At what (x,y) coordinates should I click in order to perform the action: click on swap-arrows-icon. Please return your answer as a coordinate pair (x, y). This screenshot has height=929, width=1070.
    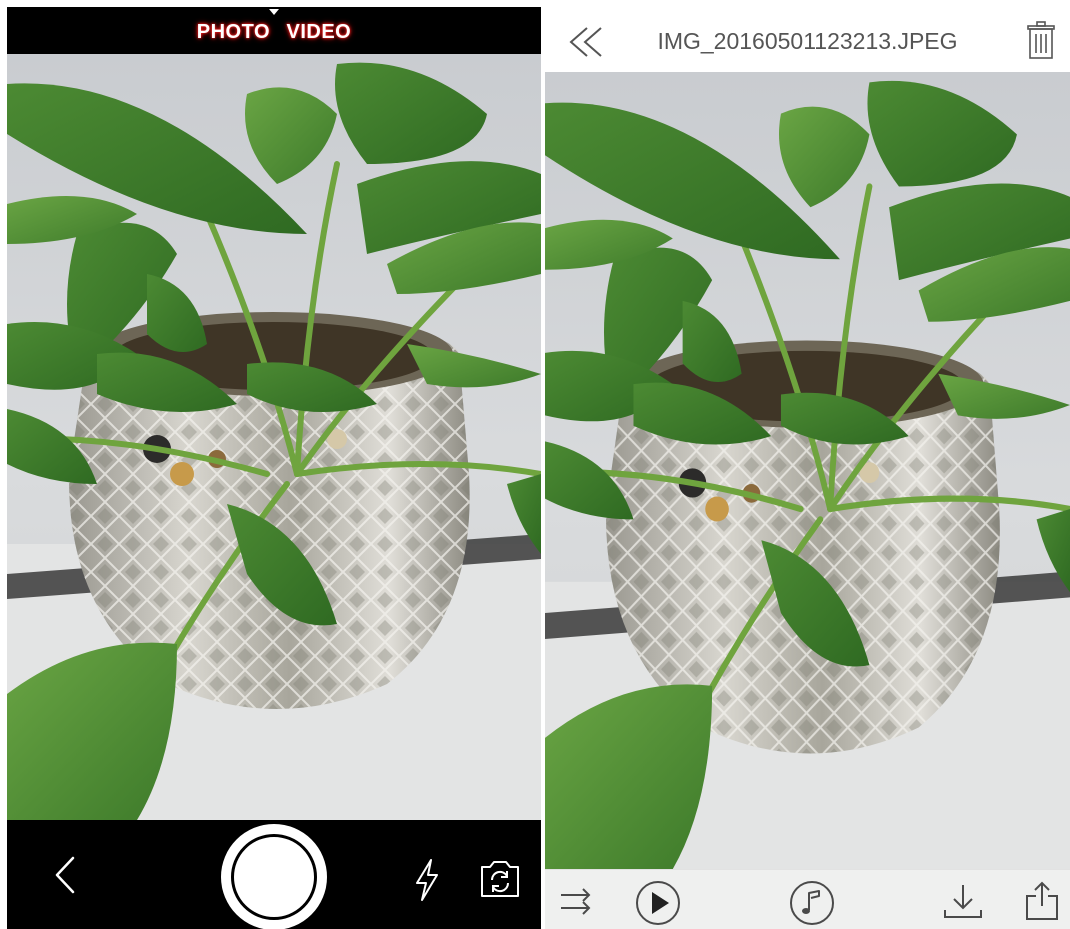
    Looking at the image, I should click on (576, 901).